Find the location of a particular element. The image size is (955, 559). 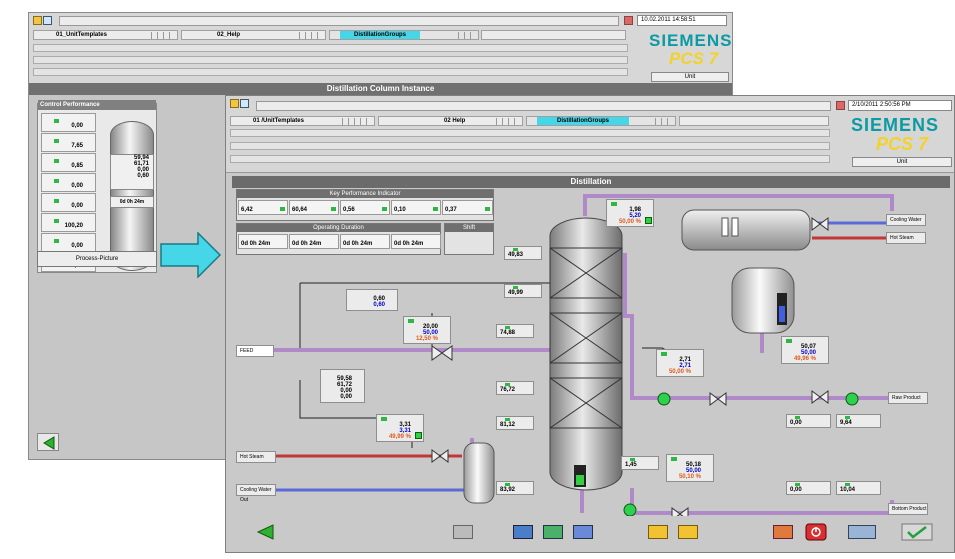

control-performance-title: Control Performance is located at coordinates (97, 105).